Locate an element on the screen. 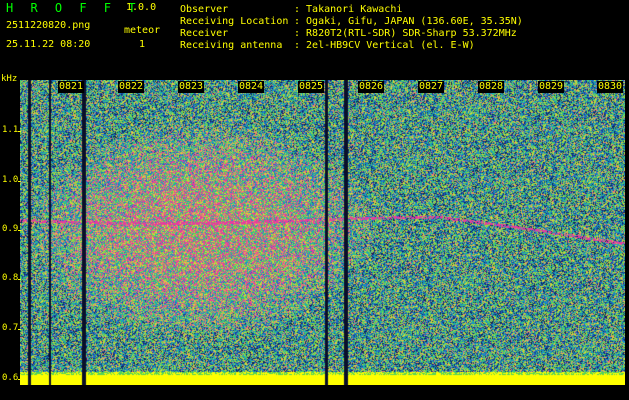  x-tick-label: 0828 is located at coordinates (491, 87).